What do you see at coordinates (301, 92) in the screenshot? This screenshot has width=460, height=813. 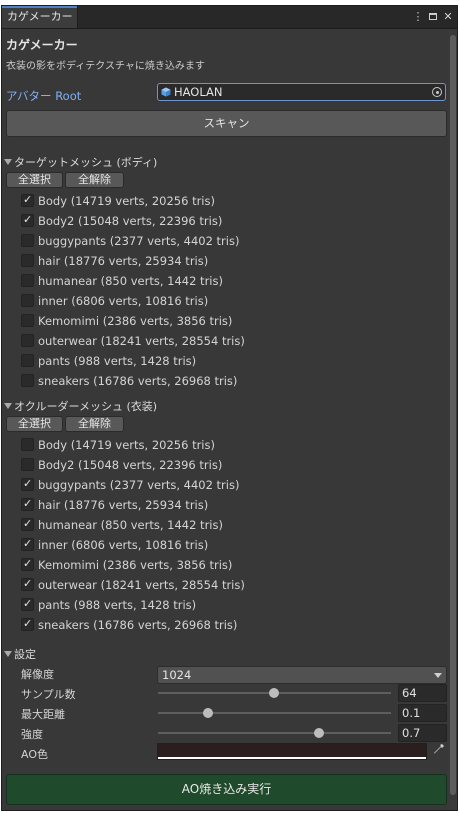 I see `avatar-root-field: HAOLAN` at bounding box center [301, 92].